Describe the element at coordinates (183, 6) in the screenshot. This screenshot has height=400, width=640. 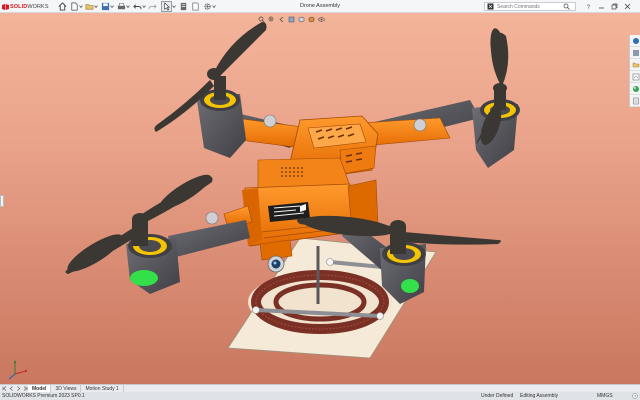
I see `rebuild-icon` at that location.